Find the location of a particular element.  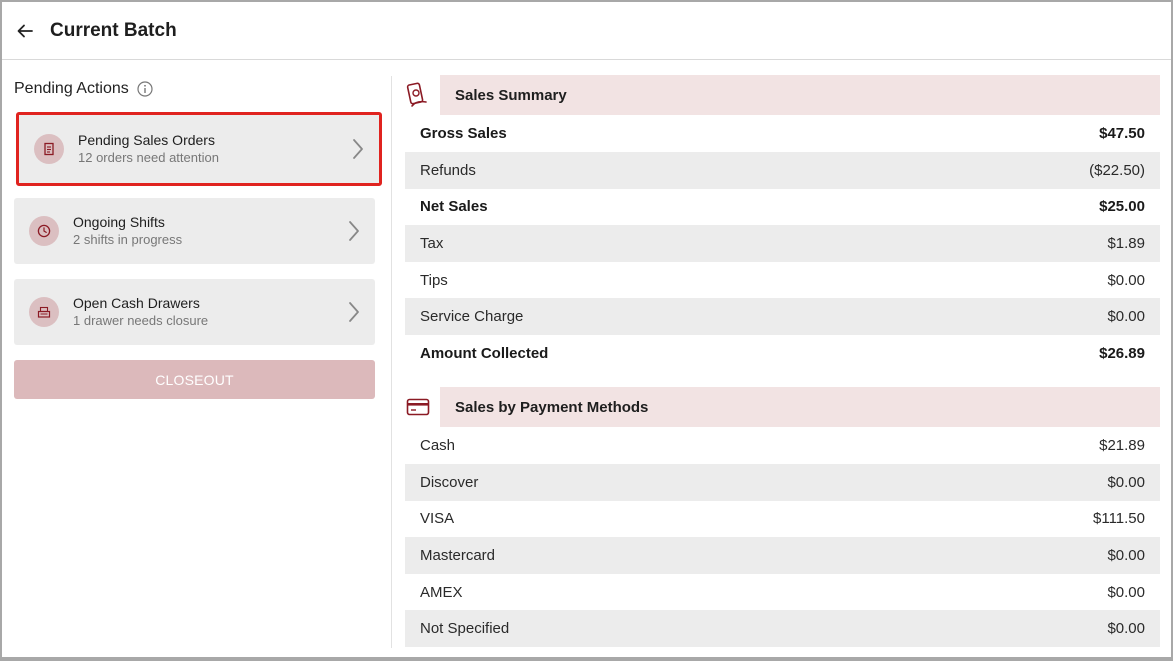

ongoing-shifts-card: Ongoing Shifts 2 shifts in progress is located at coordinates (194, 231).